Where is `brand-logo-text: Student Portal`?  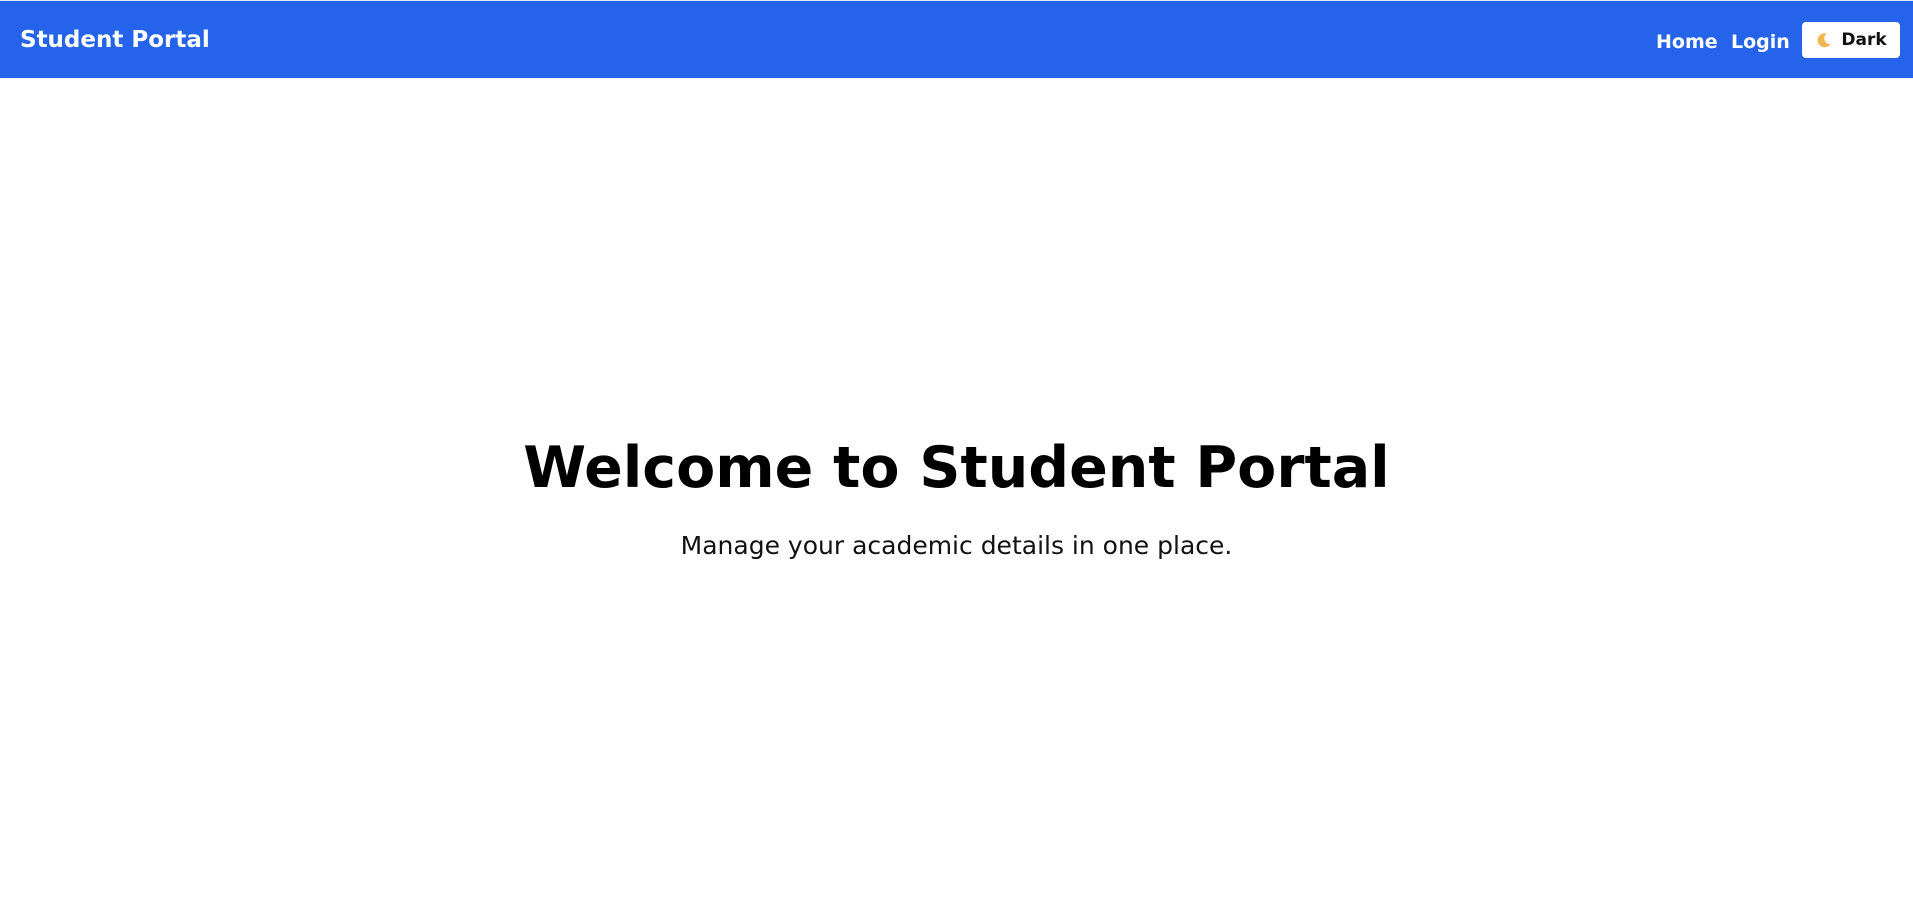 brand-logo-text: Student Portal is located at coordinates (115, 40).